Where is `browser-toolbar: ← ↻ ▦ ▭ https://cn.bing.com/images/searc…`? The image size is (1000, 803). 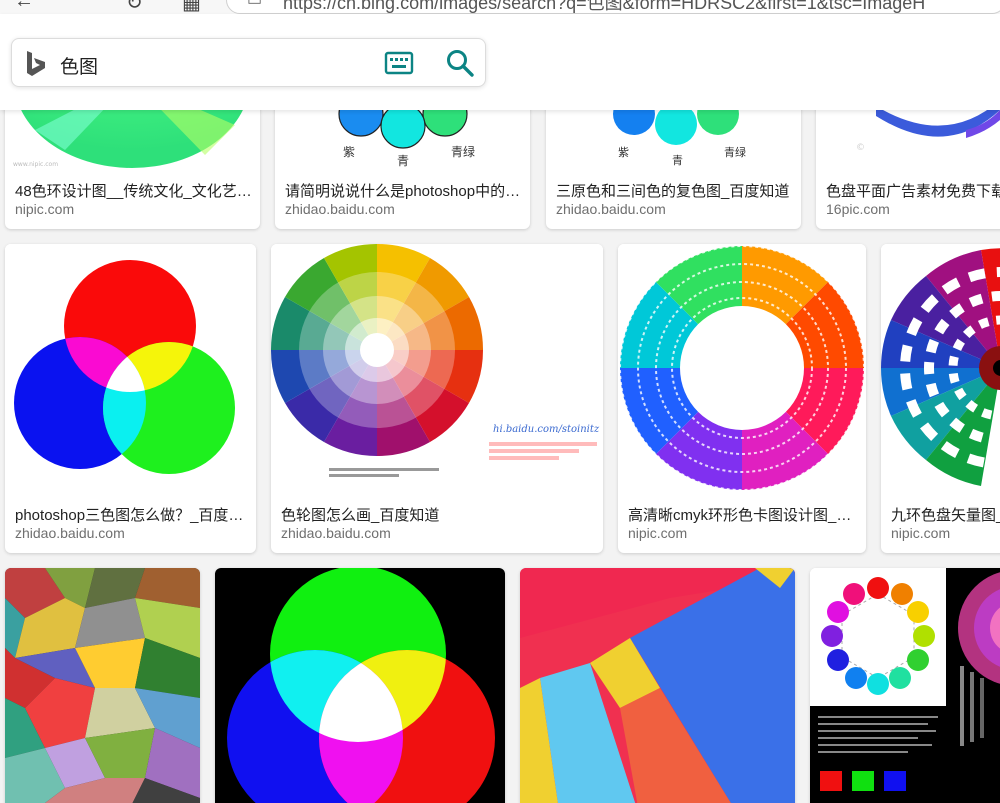
browser-toolbar: ← ↻ ▦ ▭ https://cn.bing.com/images/searc… is located at coordinates (500, 7).